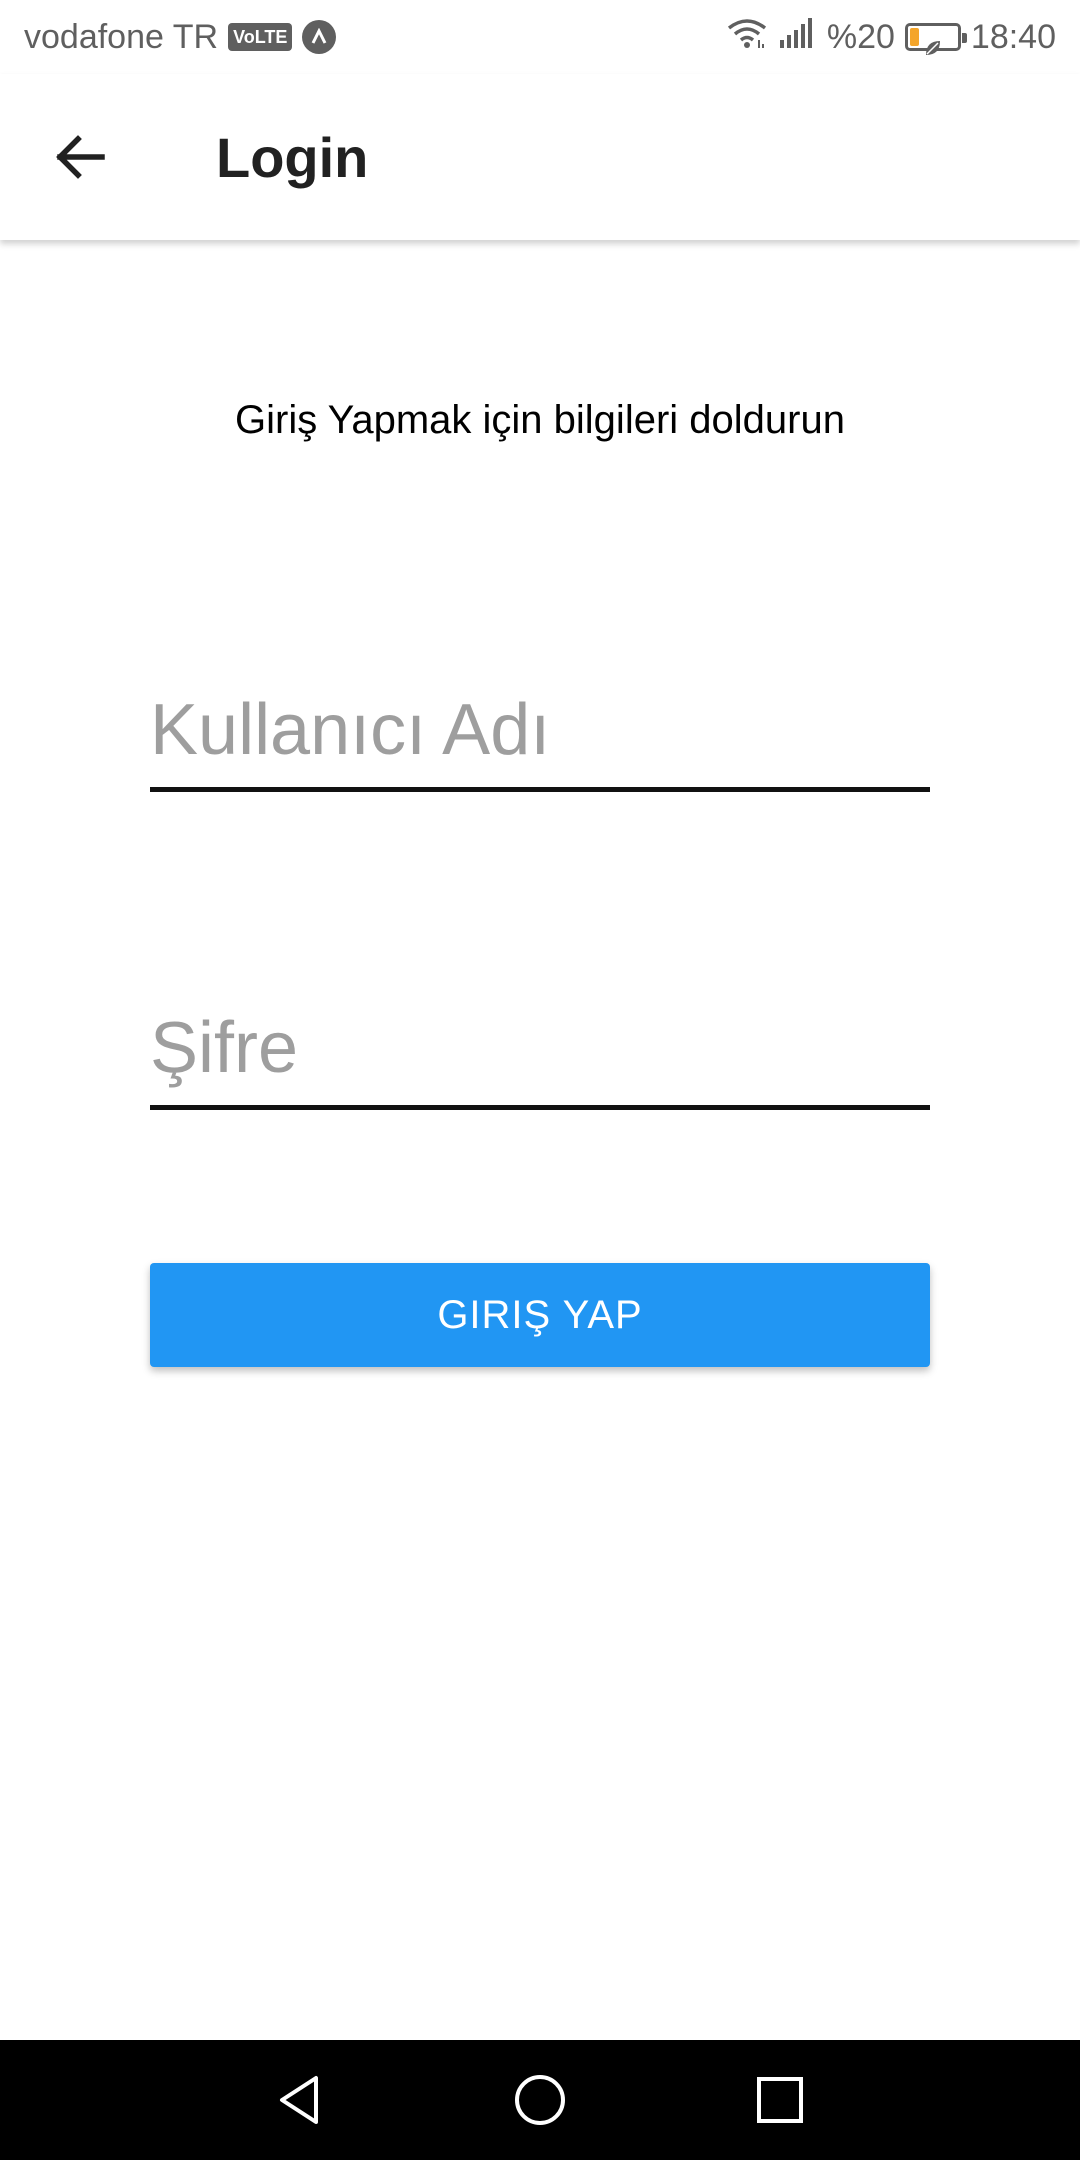 This screenshot has width=1080, height=2160. Describe the element at coordinates (540, 1315) in the screenshot. I see `login-button: GIRIŞ YAP` at that location.